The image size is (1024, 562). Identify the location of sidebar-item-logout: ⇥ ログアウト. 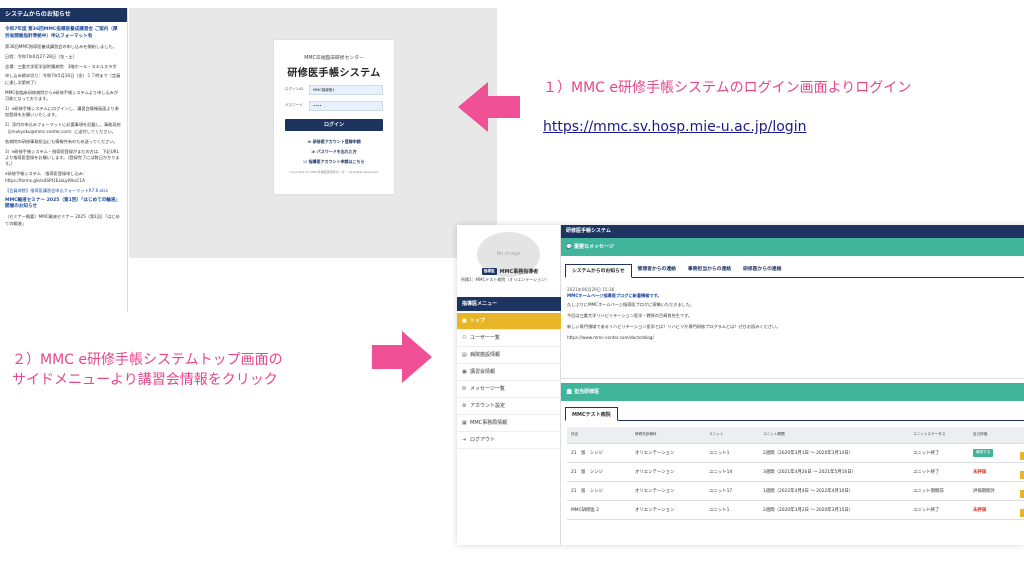
(509, 440).